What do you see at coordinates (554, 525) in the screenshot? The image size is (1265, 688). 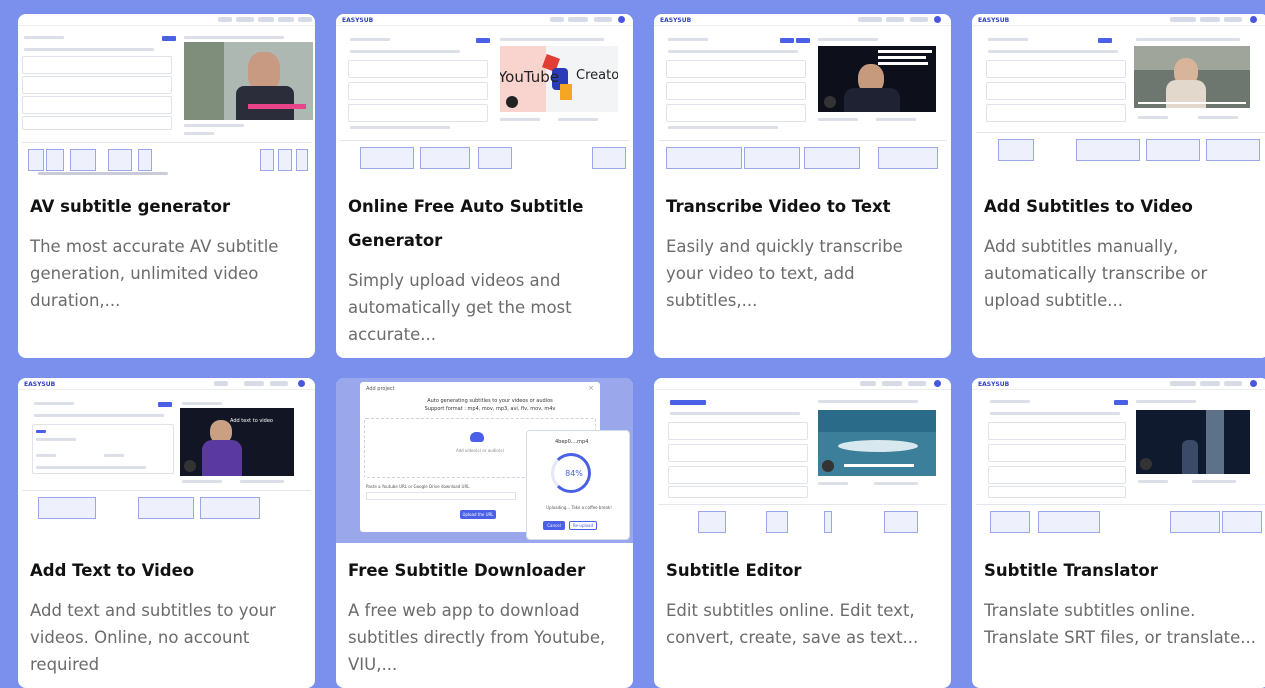 I see `cancel-button: Cancel` at bounding box center [554, 525].